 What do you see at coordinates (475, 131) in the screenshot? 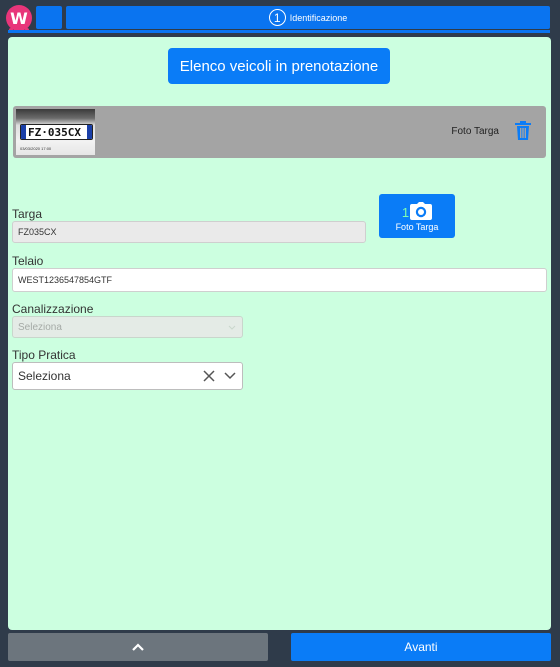
I see `photo-label: Foto Targa` at bounding box center [475, 131].